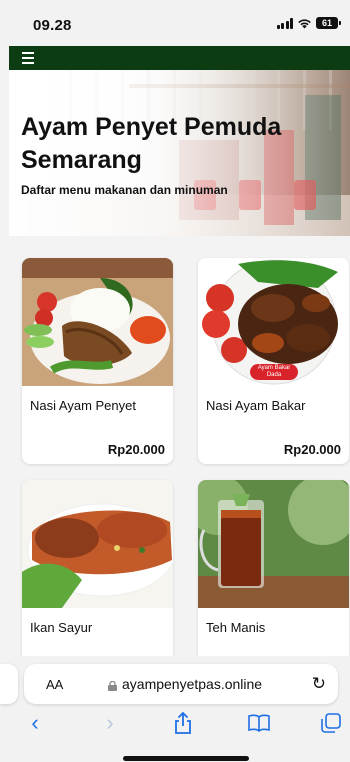  What do you see at coordinates (175, 709) in the screenshot?
I see `browser-bottom-bar: AA ayampenyetpas.online ↻ ‹ ›` at bounding box center [175, 709].